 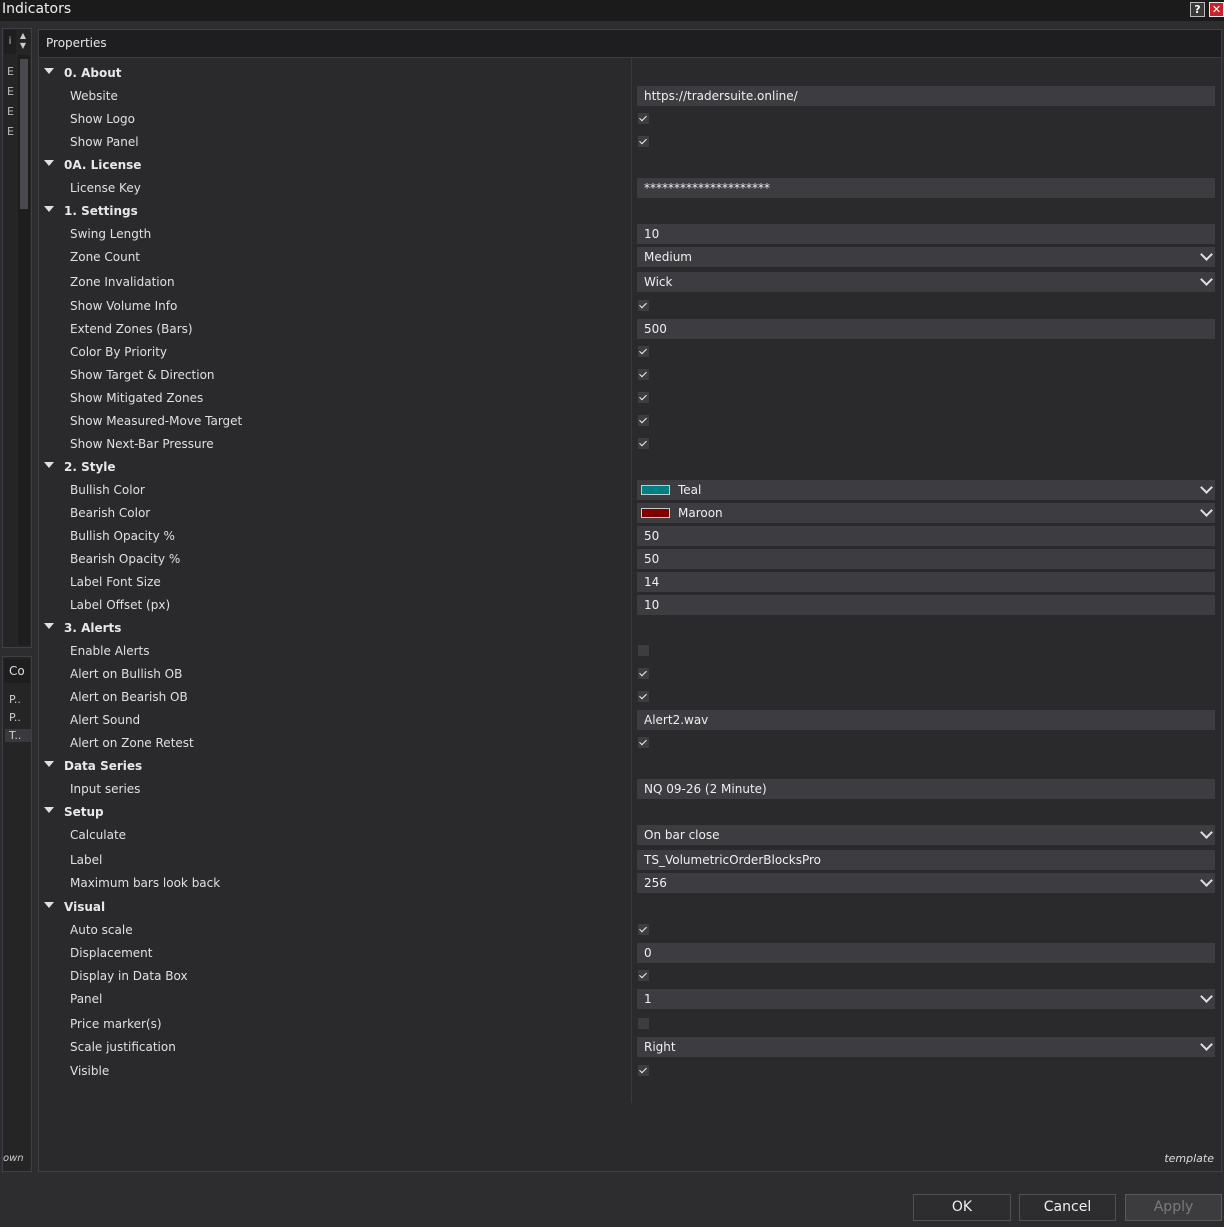 What do you see at coordinates (93, 628) in the screenshot?
I see `category-label: 3. Alerts` at bounding box center [93, 628].